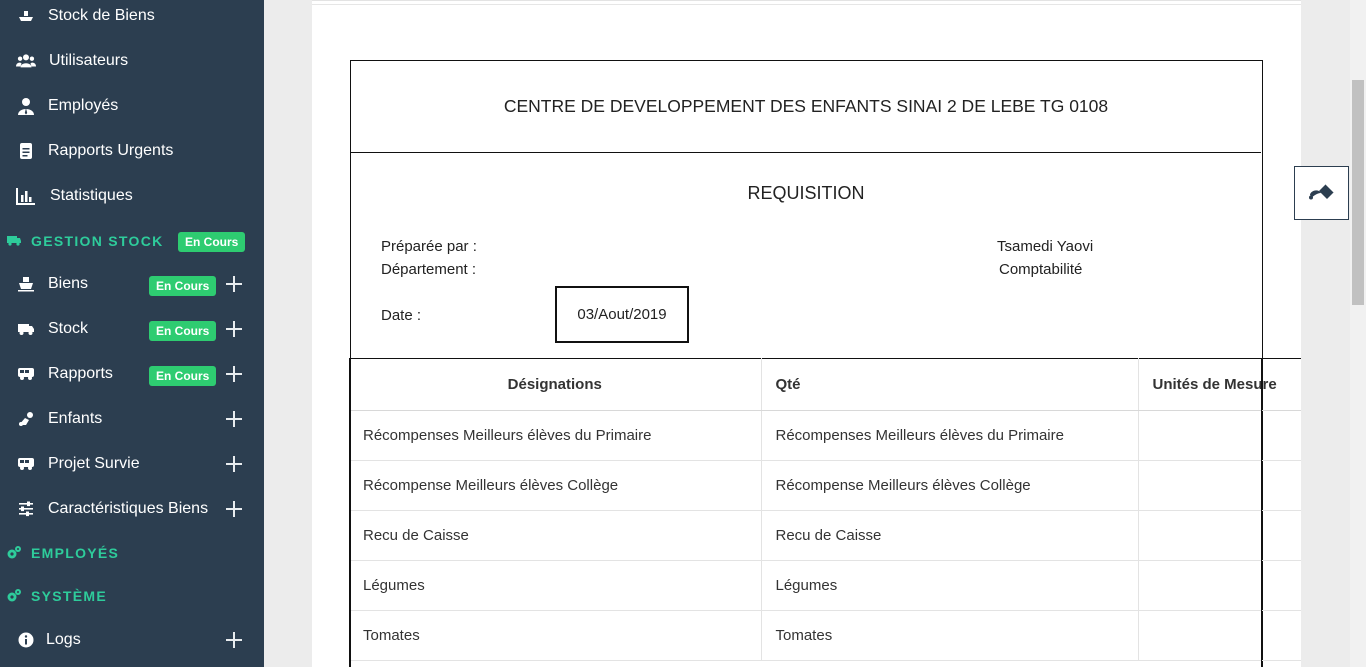 This screenshot has height=667, width=1366. What do you see at coordinates (94, 463) in the screenshot?
I see `sidebar-item-label: Projet Survie` at bounding box center [94, 463].